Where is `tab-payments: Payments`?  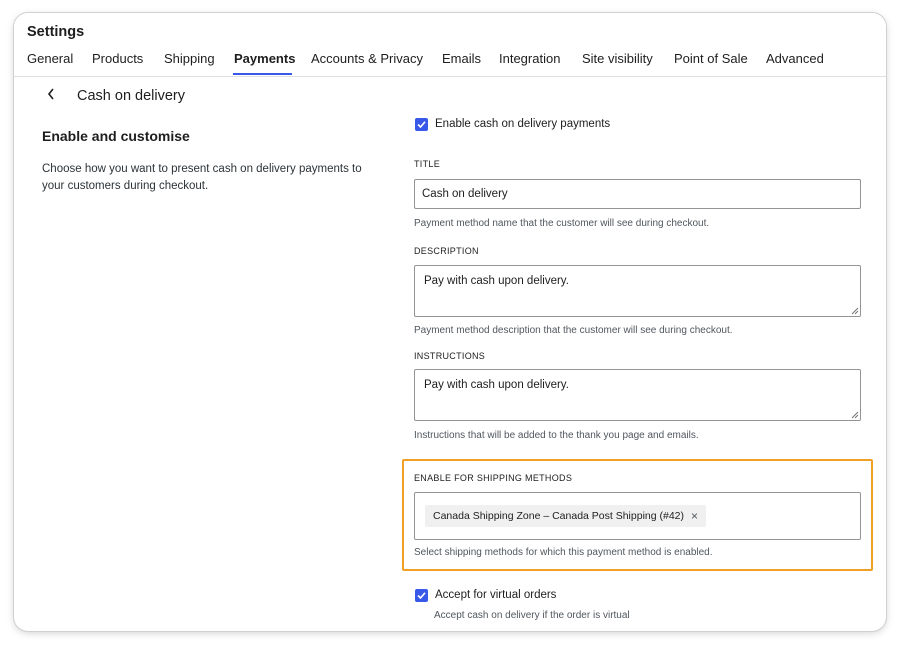
tab-payments: Payments is located at coordinates (264, 58).